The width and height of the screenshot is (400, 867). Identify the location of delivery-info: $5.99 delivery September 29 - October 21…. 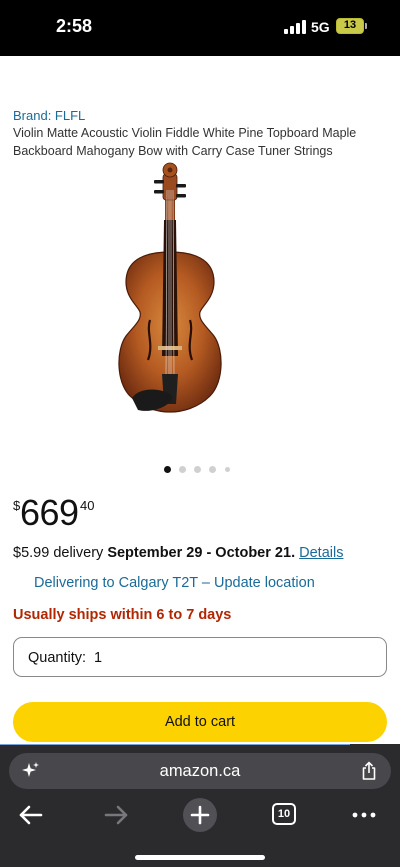
(178, 553).